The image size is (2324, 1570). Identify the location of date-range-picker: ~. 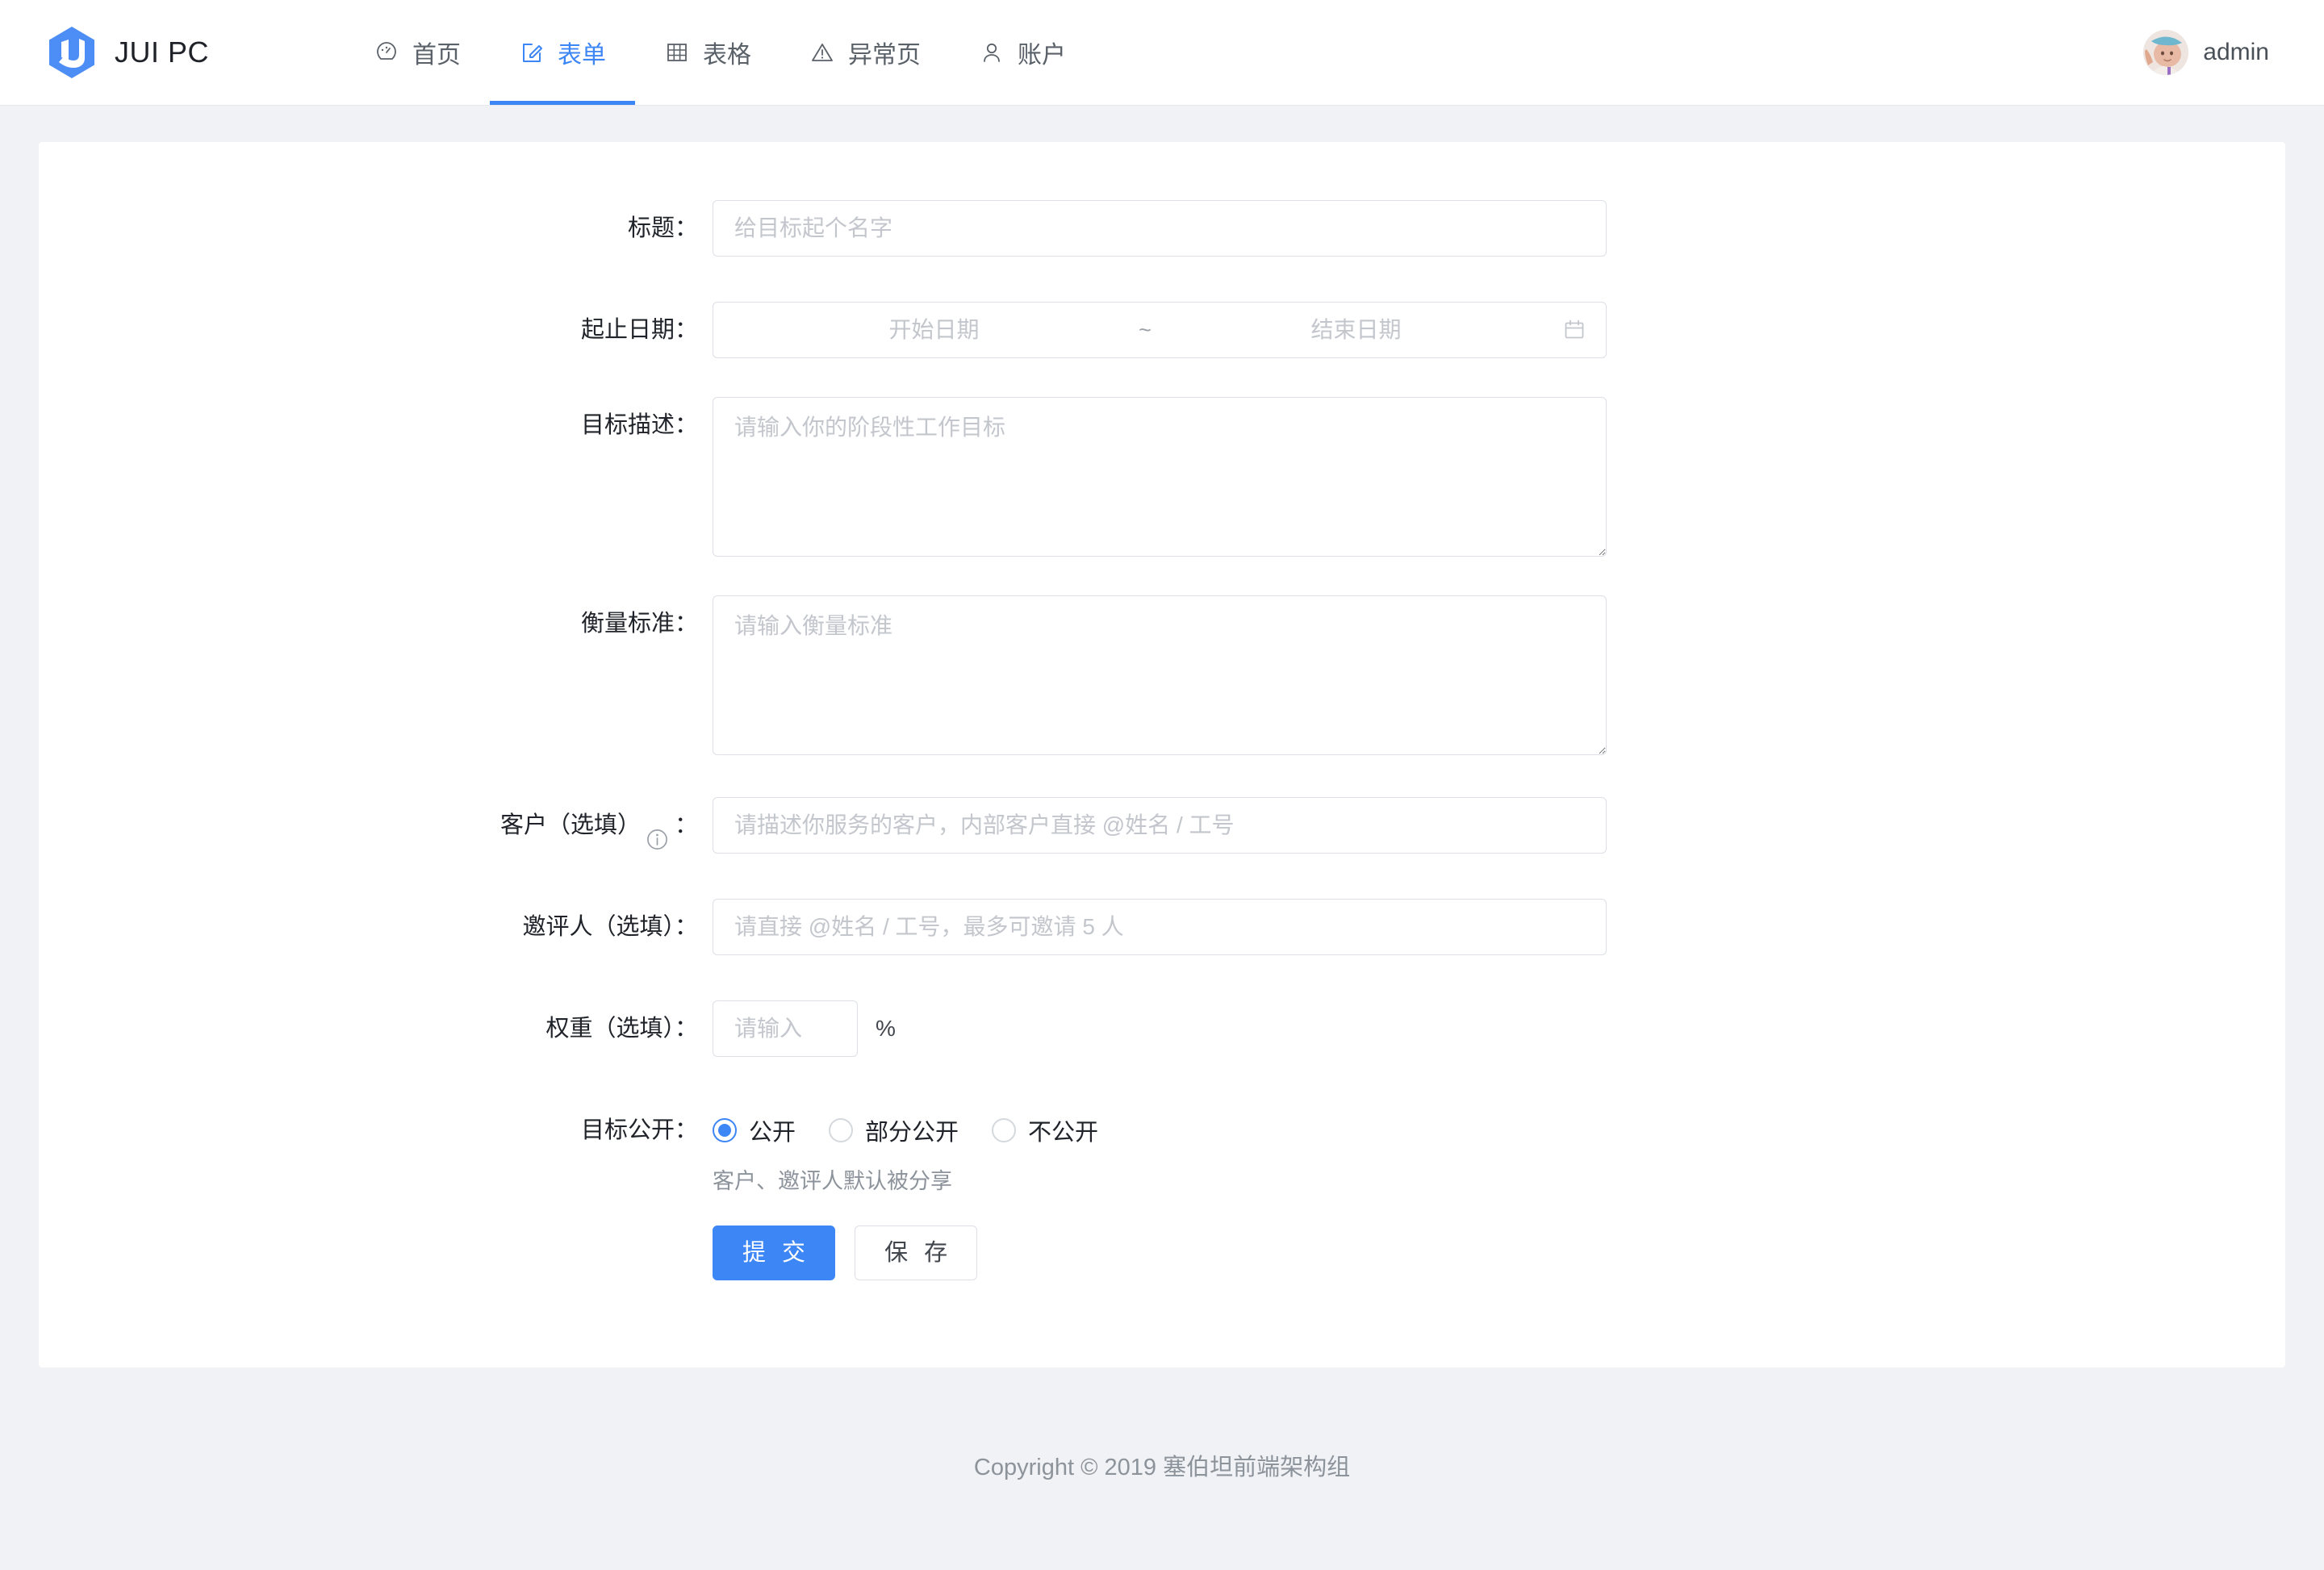
(1160, 330).